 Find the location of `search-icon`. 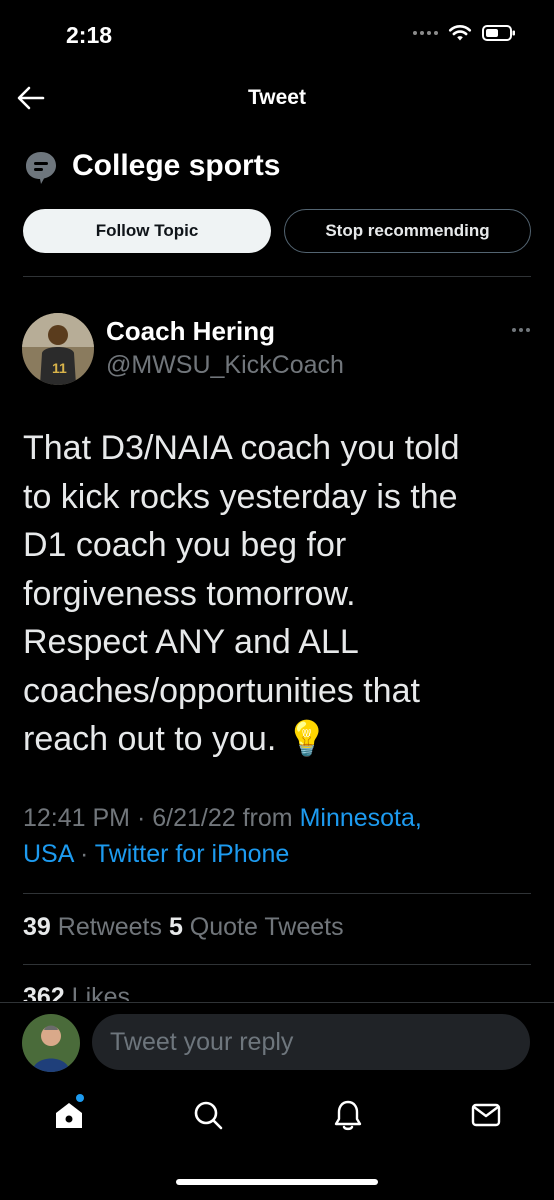

search-icon is located at coordinates (208, 1115).